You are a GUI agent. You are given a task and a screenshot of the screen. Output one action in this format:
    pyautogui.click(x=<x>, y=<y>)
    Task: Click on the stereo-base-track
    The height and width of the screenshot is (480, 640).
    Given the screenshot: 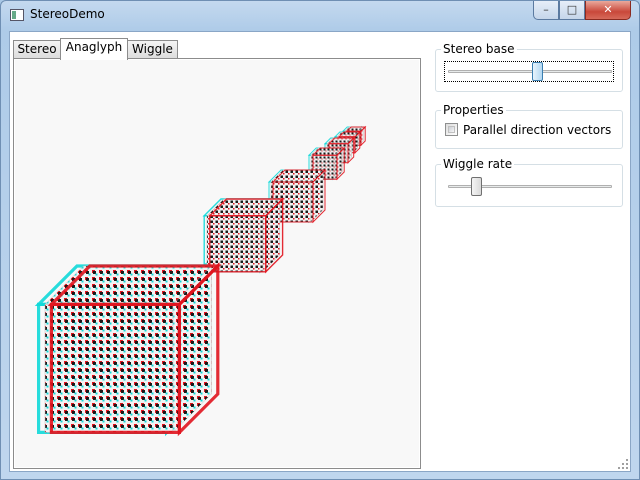 What is the action you would take?
    pyautogui.click(x=530, y=71)
    